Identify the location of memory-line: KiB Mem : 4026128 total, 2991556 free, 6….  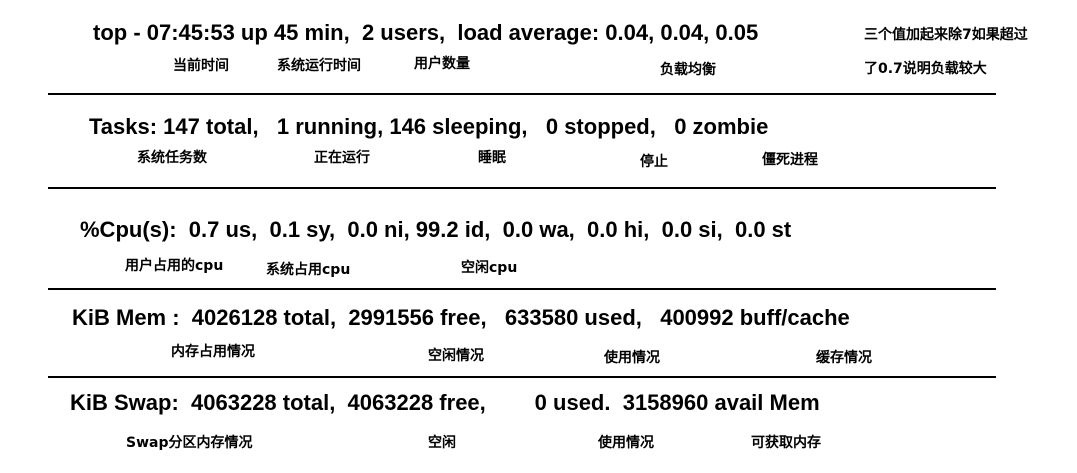
(461, 317).